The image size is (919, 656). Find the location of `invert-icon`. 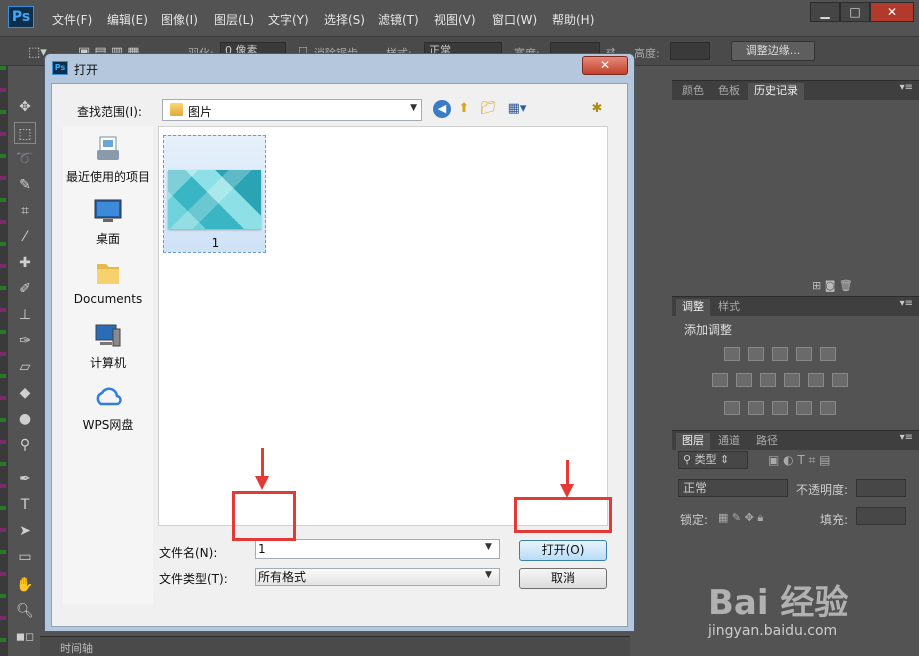

invert-icon is located at coordinates (732, 408).